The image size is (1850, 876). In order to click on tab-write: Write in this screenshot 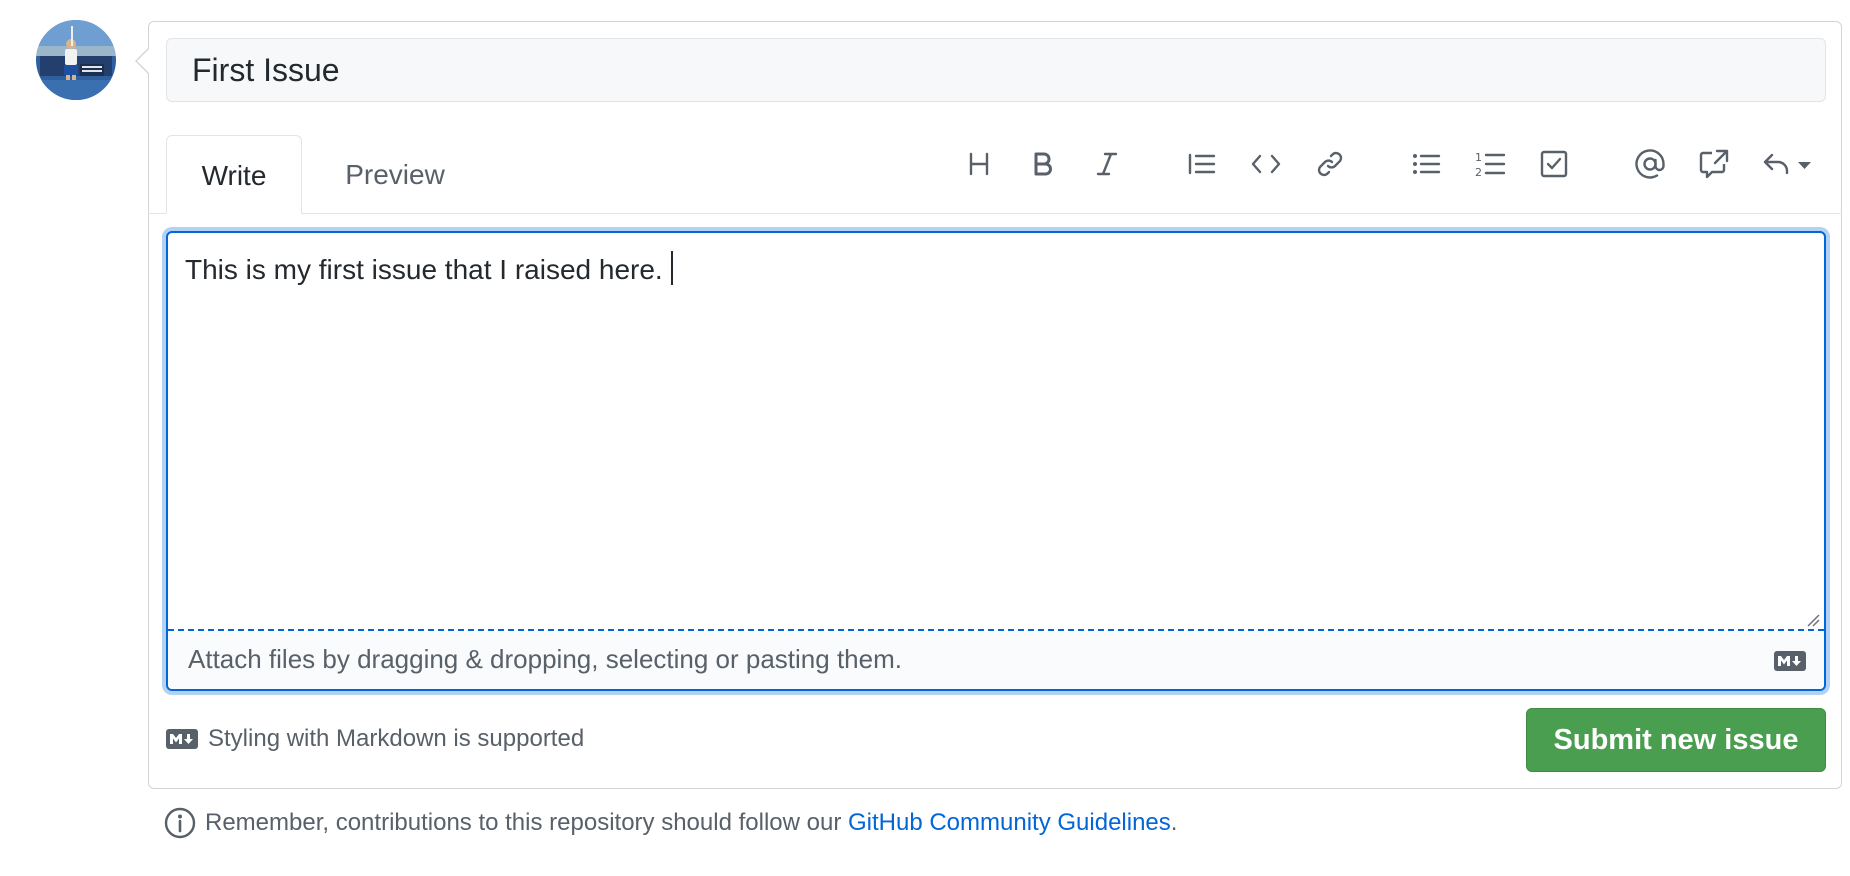, I will do `click(234, 174)`.